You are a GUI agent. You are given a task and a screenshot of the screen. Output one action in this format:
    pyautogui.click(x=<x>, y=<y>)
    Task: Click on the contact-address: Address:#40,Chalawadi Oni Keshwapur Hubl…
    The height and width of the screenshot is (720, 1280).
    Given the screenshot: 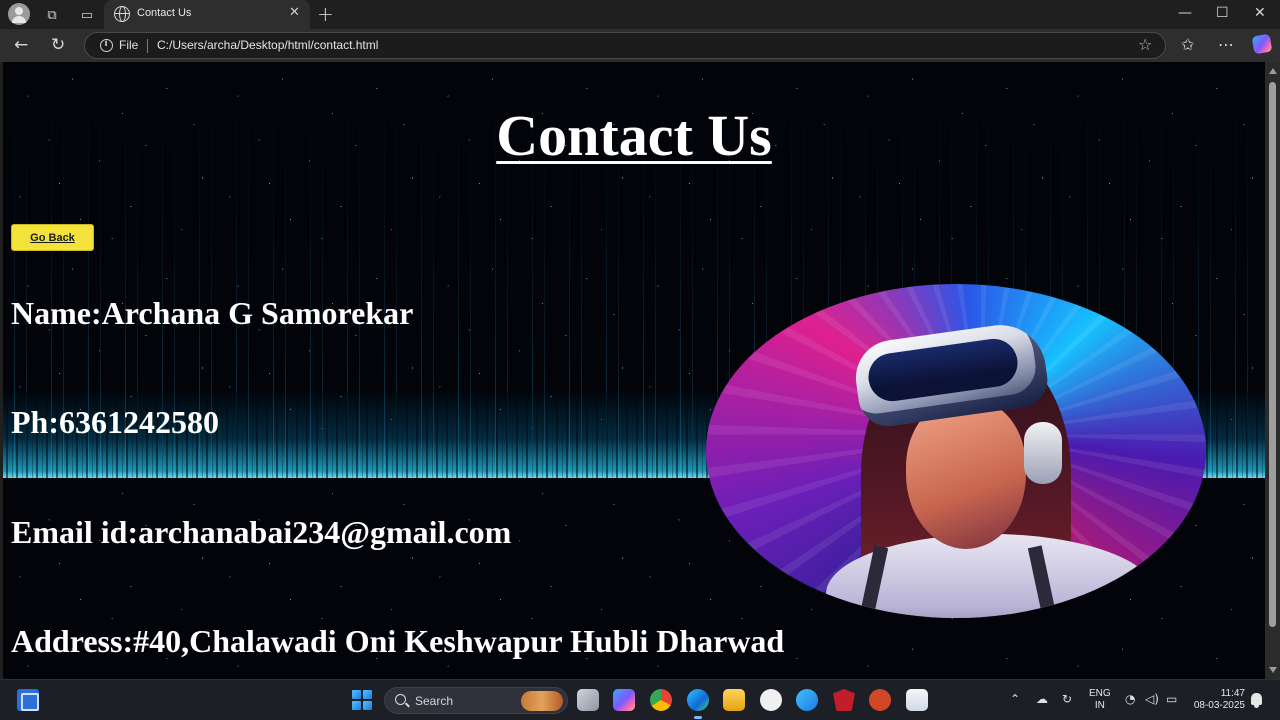 What is the action you would take?
    pyautogui.click(x=398, y=641)
    